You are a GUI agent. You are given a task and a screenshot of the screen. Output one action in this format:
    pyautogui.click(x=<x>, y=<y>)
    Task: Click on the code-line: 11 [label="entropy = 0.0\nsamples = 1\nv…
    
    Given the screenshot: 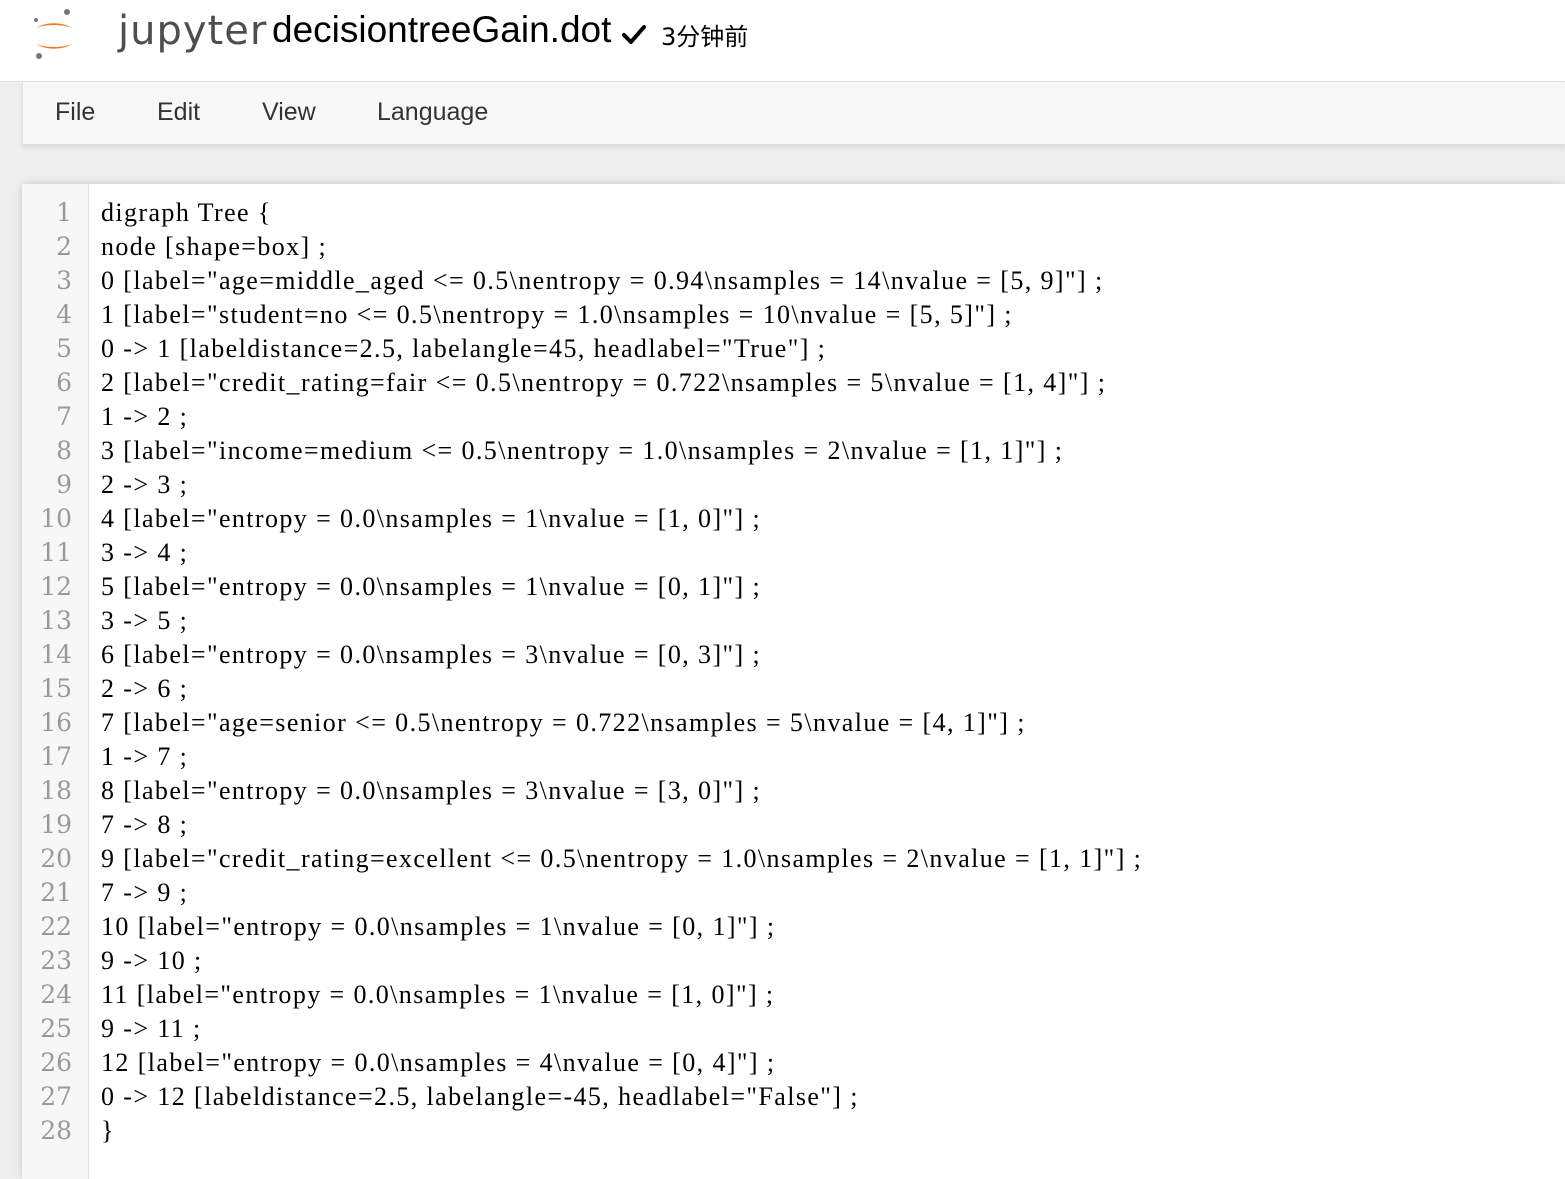 What is the action you would take?
    pyautogui.click(x=438, y=995)
    